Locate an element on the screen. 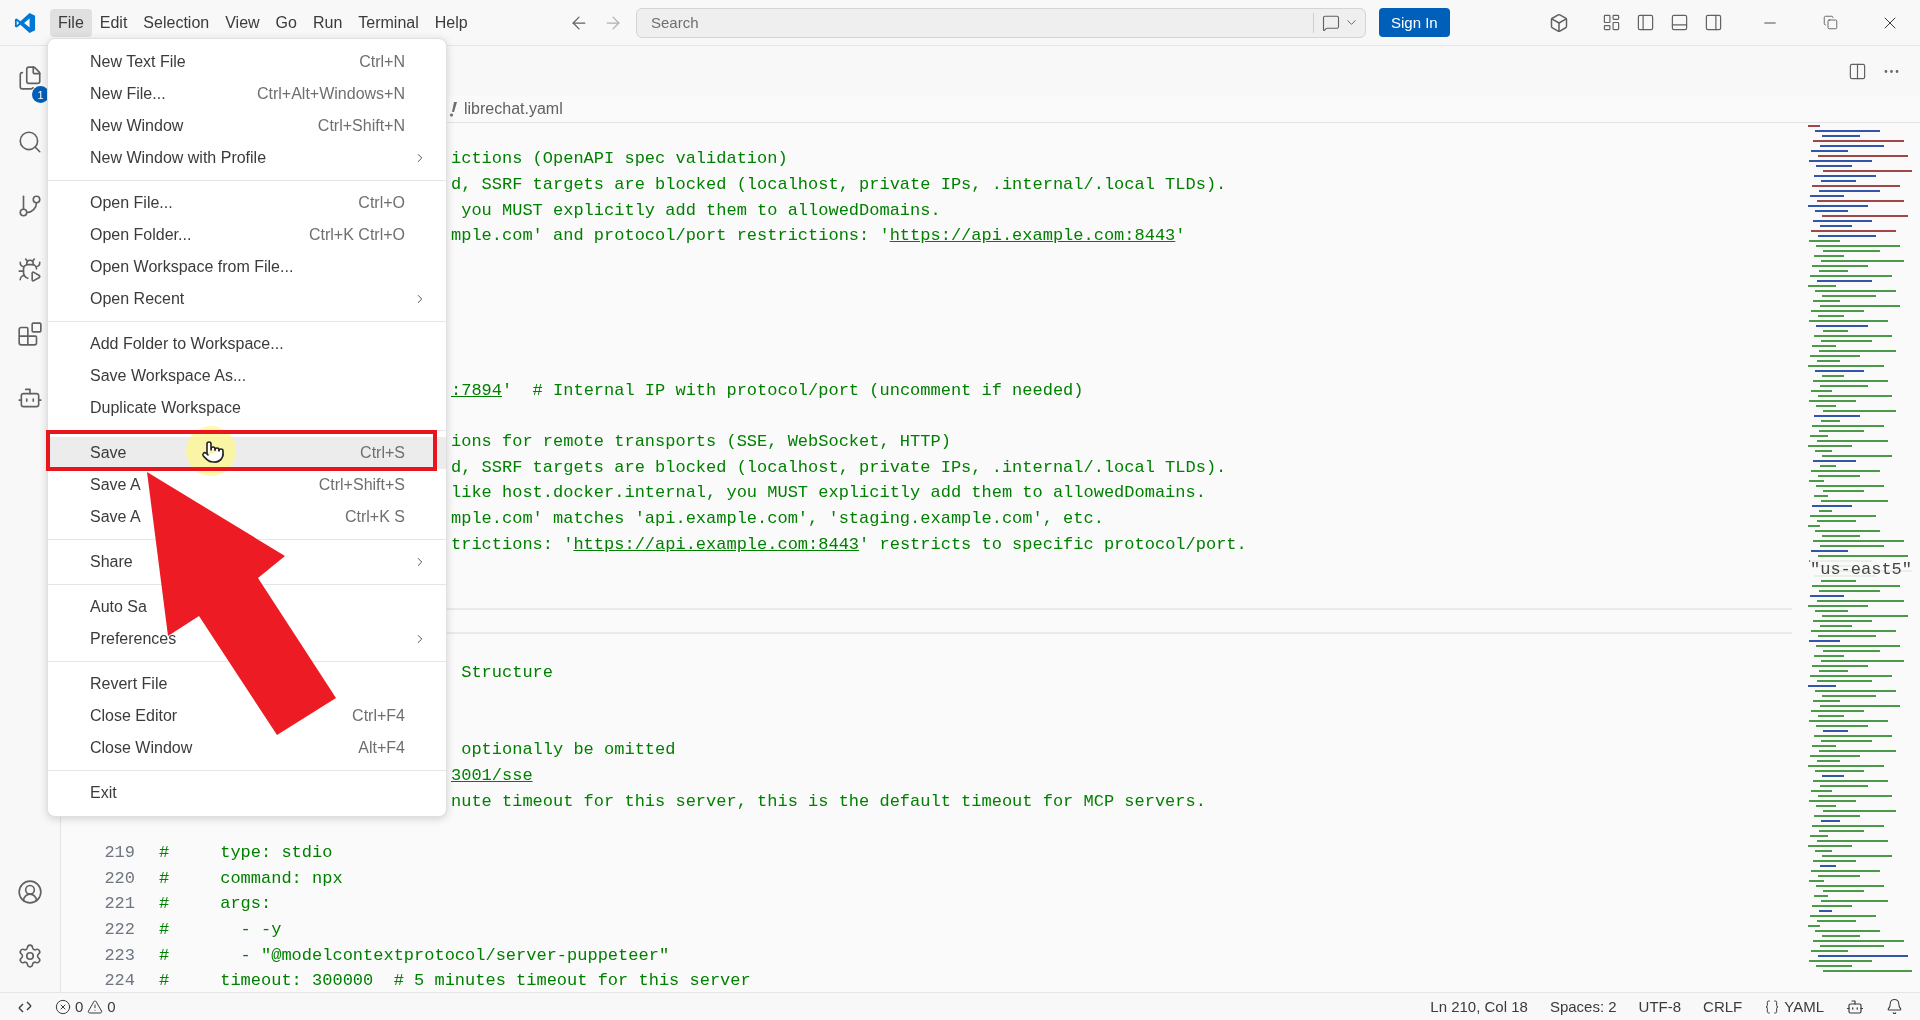  code-line: # - "@modelcontextprotocol/server-puppeteer" is located at coordinates (414, 955).